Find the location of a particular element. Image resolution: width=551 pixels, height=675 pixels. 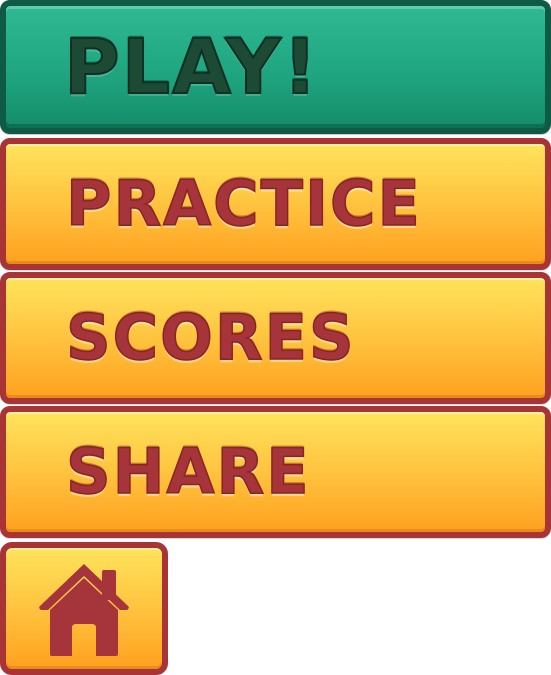

home-button is located at coordinates (84, 608).